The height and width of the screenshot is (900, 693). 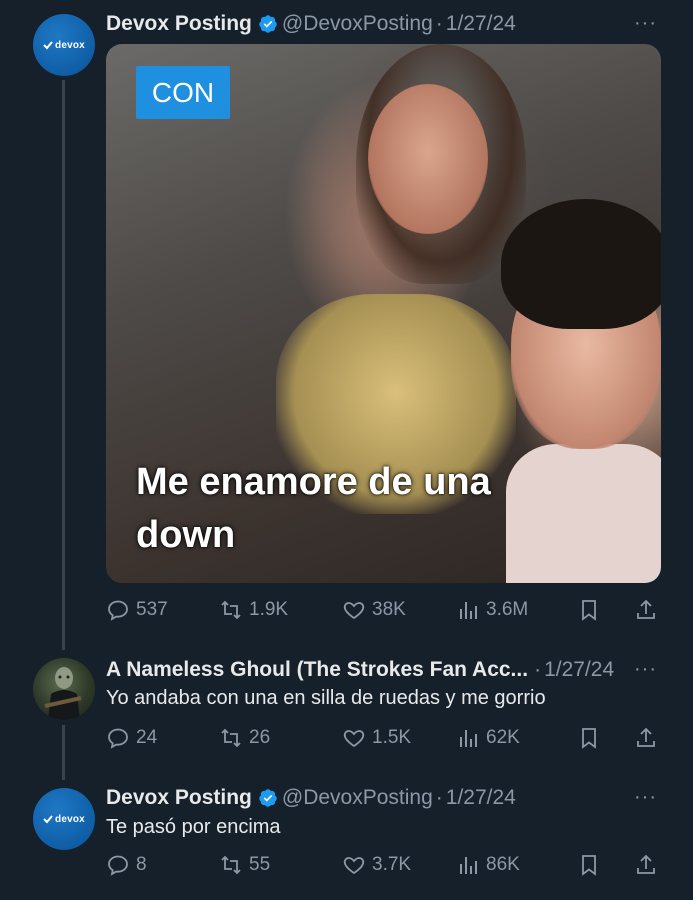 I want to click on reply-button: 8, so click(x=126, y=865).